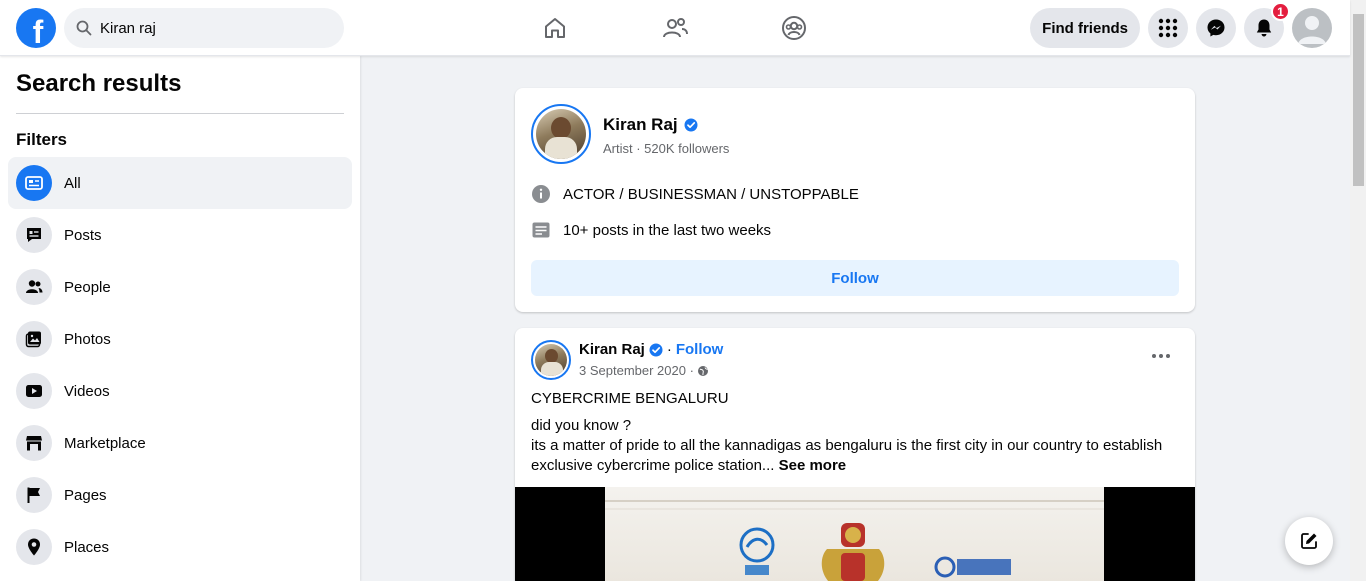  What do you see at coordinates (667, 230) in the screenshot?
I see `posts-info-text: 10+ posts in the last two weeks` at bounding box center [667, 230].